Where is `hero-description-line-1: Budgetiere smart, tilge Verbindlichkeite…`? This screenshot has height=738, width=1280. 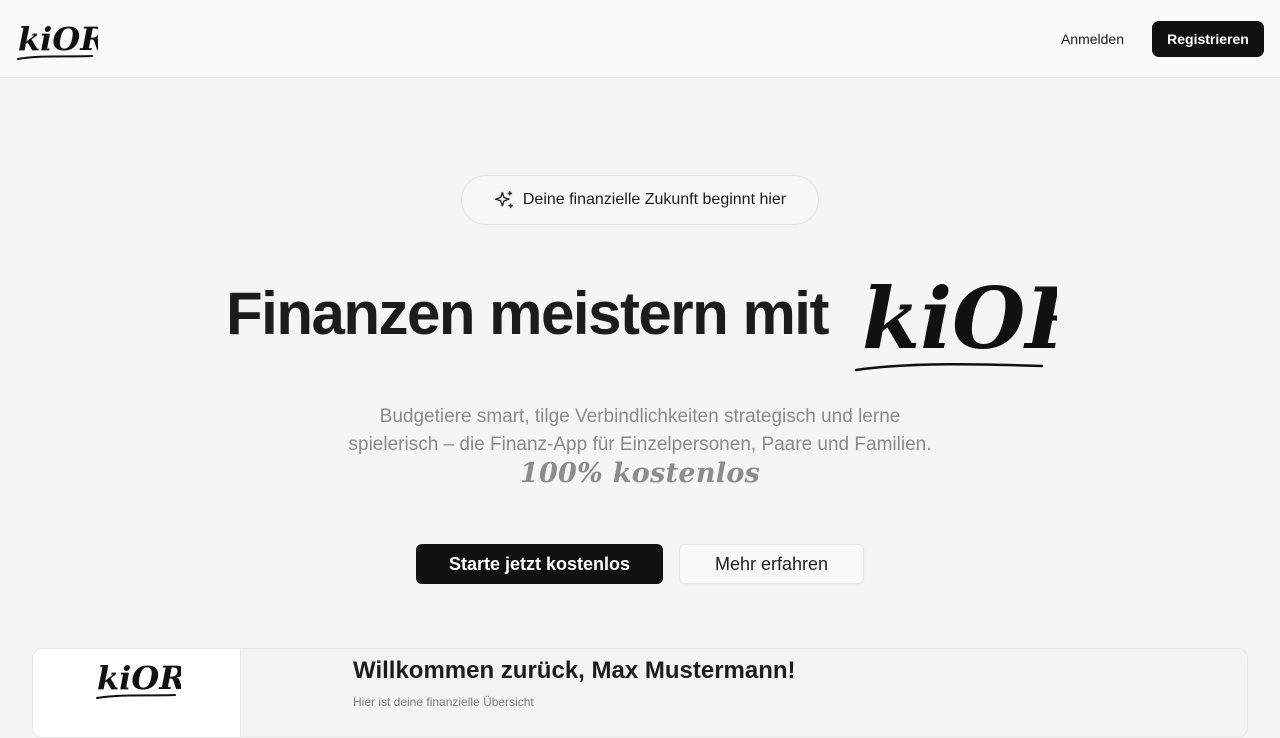
hero-description-line-1: Budgetiere smart, tilge Verbindlichkeite… is located at coordinates (640, 416).